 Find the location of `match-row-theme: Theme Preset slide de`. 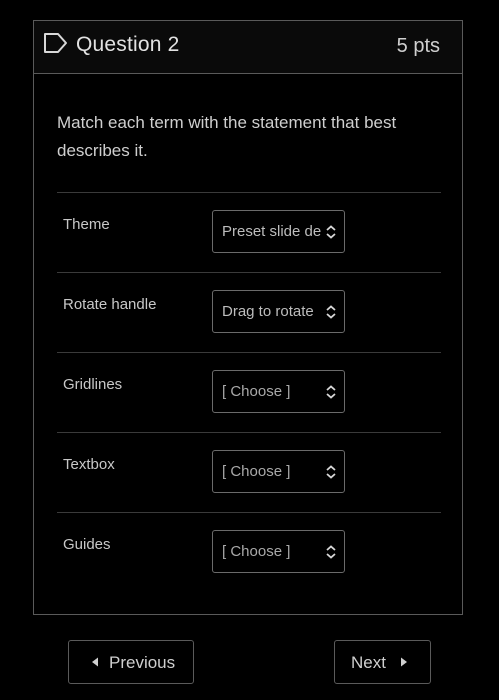

match-row-theme: Theme Preset slide de is located at coordinates (249, 232).